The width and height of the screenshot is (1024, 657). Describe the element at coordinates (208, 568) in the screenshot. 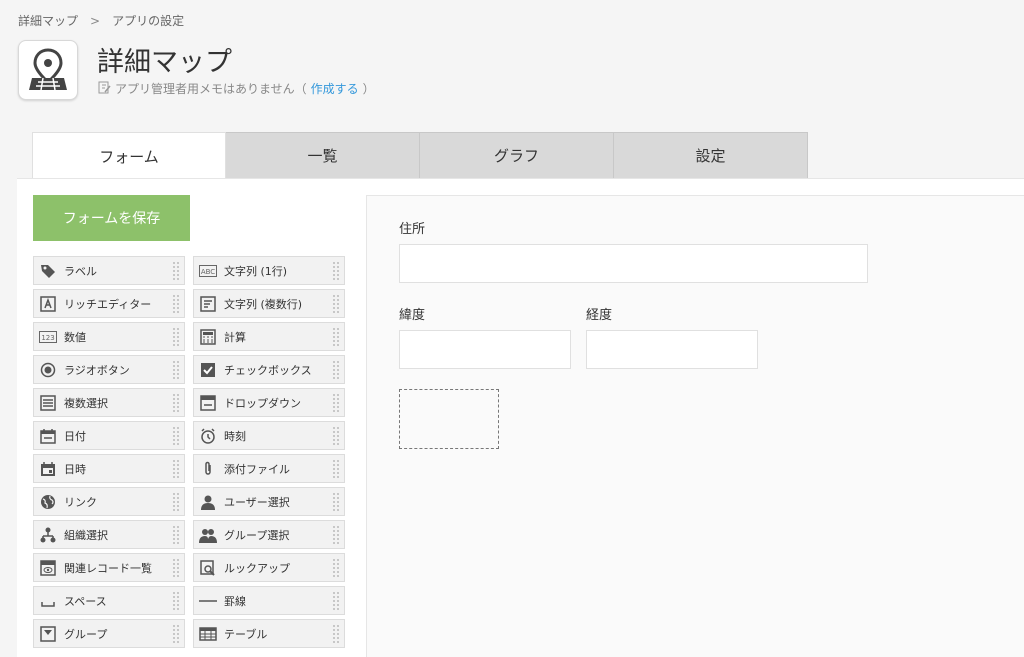

I see `lookup-icon` at that location.